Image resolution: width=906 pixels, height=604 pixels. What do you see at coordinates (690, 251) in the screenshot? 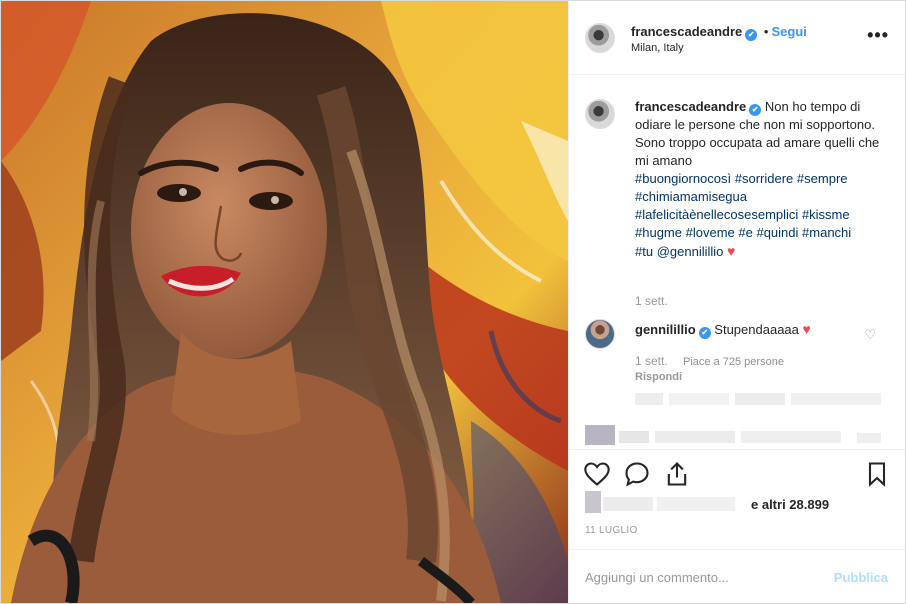
I see `mention-link: @gennilillio` at bounding box center [690, 251].